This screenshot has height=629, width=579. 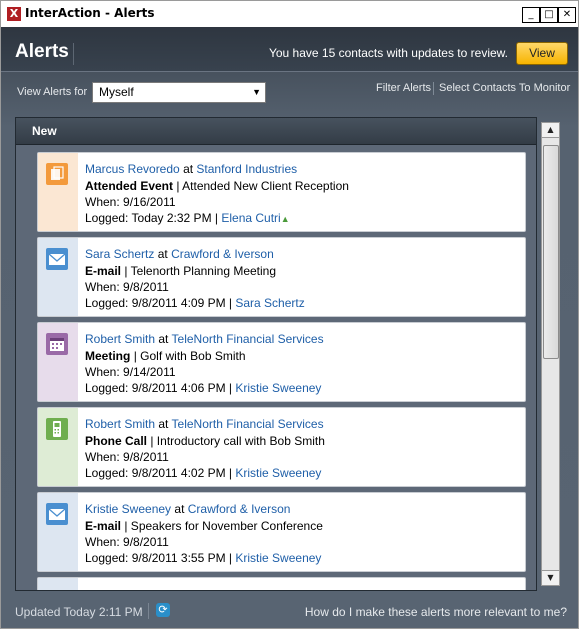 What do you see at coordinates (182, 303) in the screenshot?
I see `logged-value: 9/8/2011 4:09 PM |` at bounding box center [182, 303].